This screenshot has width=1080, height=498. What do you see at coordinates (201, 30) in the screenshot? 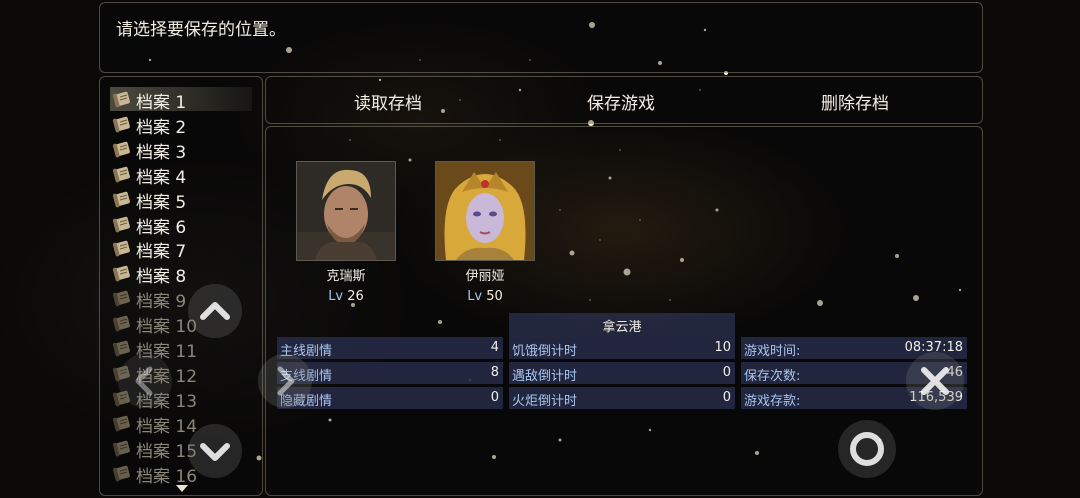
I see `help-text: 请选择要保存的位置。` at bounding box center [201, 30].